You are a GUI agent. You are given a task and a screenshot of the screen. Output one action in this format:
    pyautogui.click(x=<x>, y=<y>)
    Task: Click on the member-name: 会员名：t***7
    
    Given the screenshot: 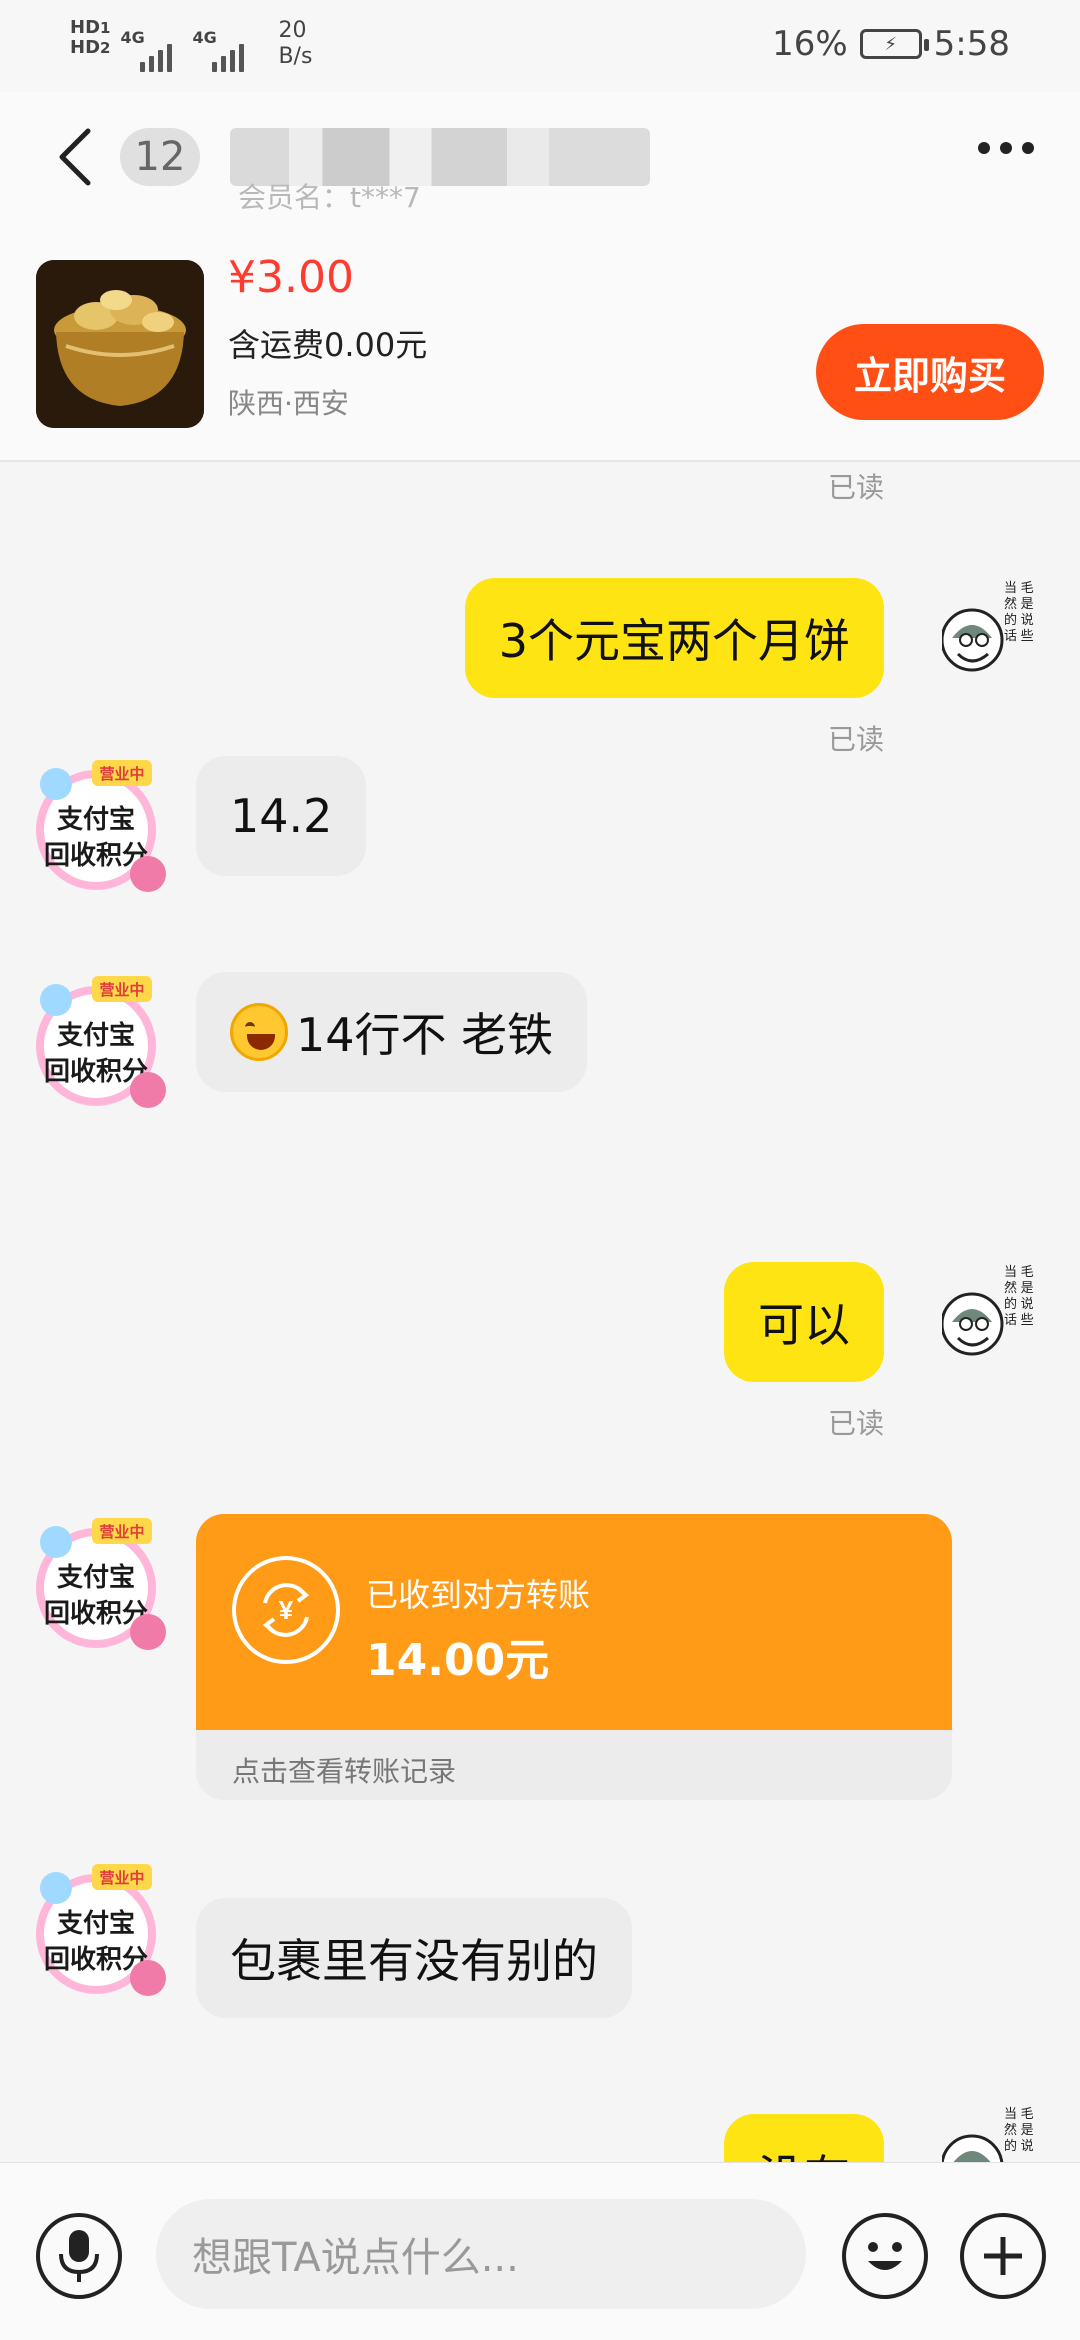 What is the action you would take?
    pyautogui.click(x=329, y=197)
    